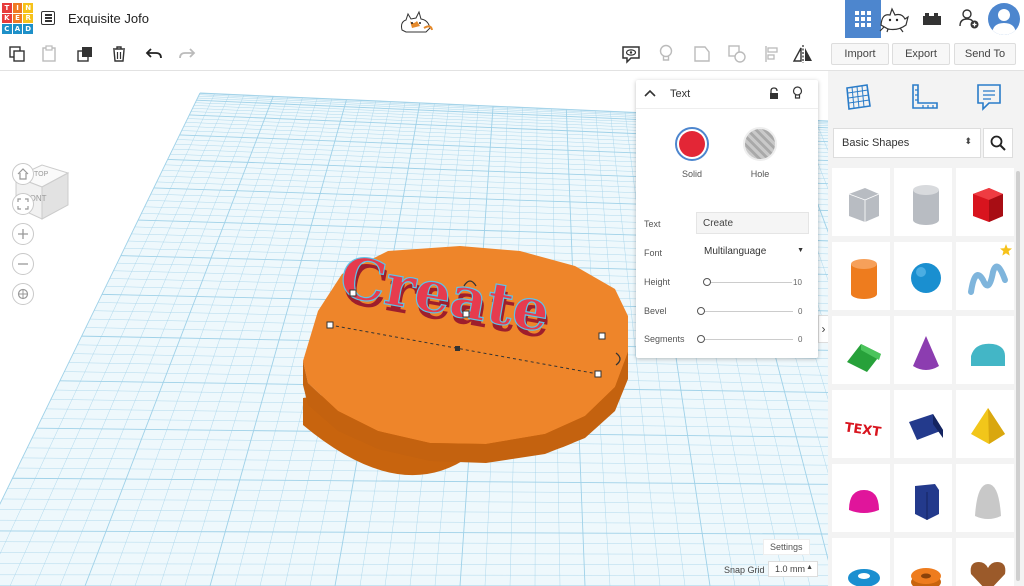 This screenshot has width=1024, height=586. Describe the element at coordinates (7, 8) in the screenshot. I see `logo-letter: T` at that location.